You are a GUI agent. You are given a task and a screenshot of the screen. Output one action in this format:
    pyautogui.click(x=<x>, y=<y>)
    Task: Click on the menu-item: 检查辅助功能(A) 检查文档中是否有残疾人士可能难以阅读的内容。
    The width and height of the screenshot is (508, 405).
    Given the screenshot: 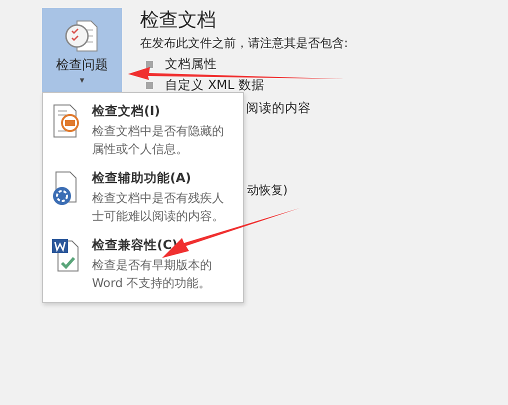 What is the action you would take?
    pyautogui.click(x=143, y=197)
    